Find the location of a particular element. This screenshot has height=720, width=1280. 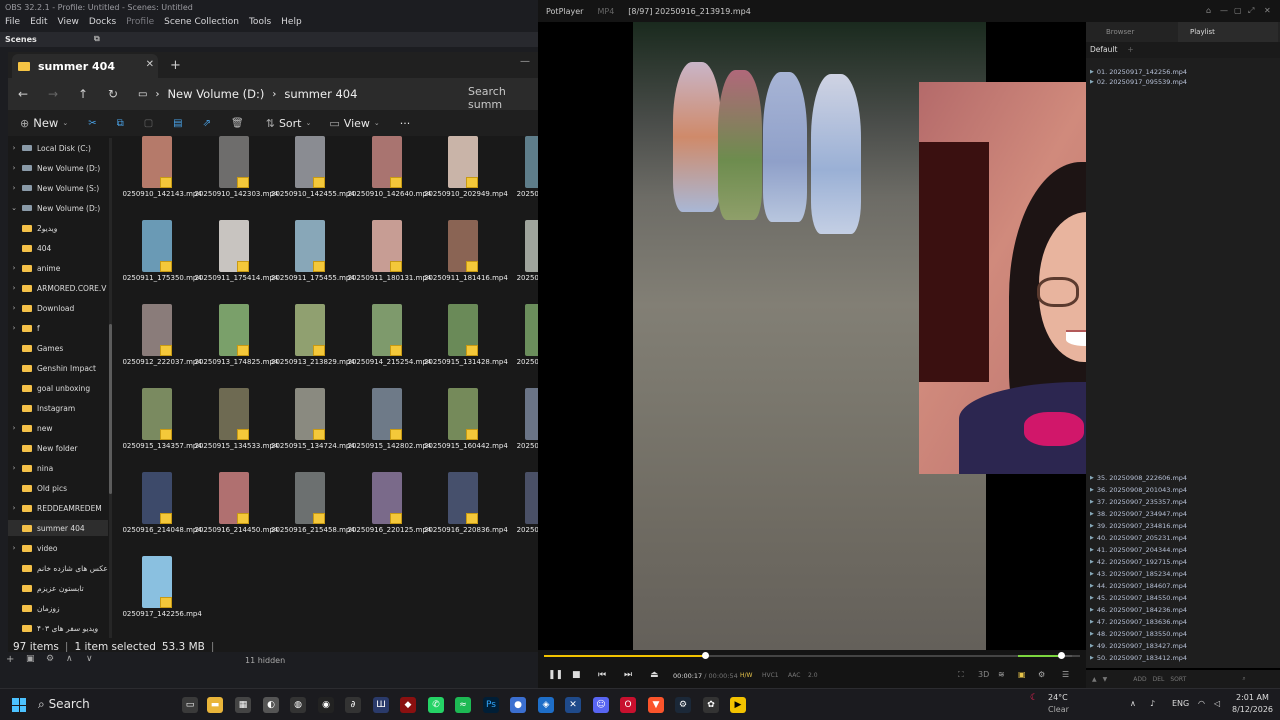

playlist-item: ▶ 42. 20250907_192715.mp4 is located at coordinates (1183, 562).